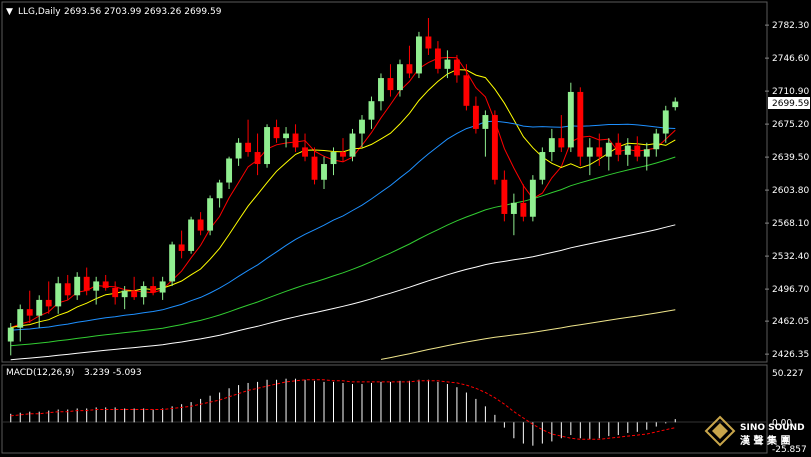 The width and height of the screenshot is (811, 457). What do you see at coordinates (113, 373) in the screenshot?
I see `macd-values: 3.239 -5.093` at bounding box center [113, 373].